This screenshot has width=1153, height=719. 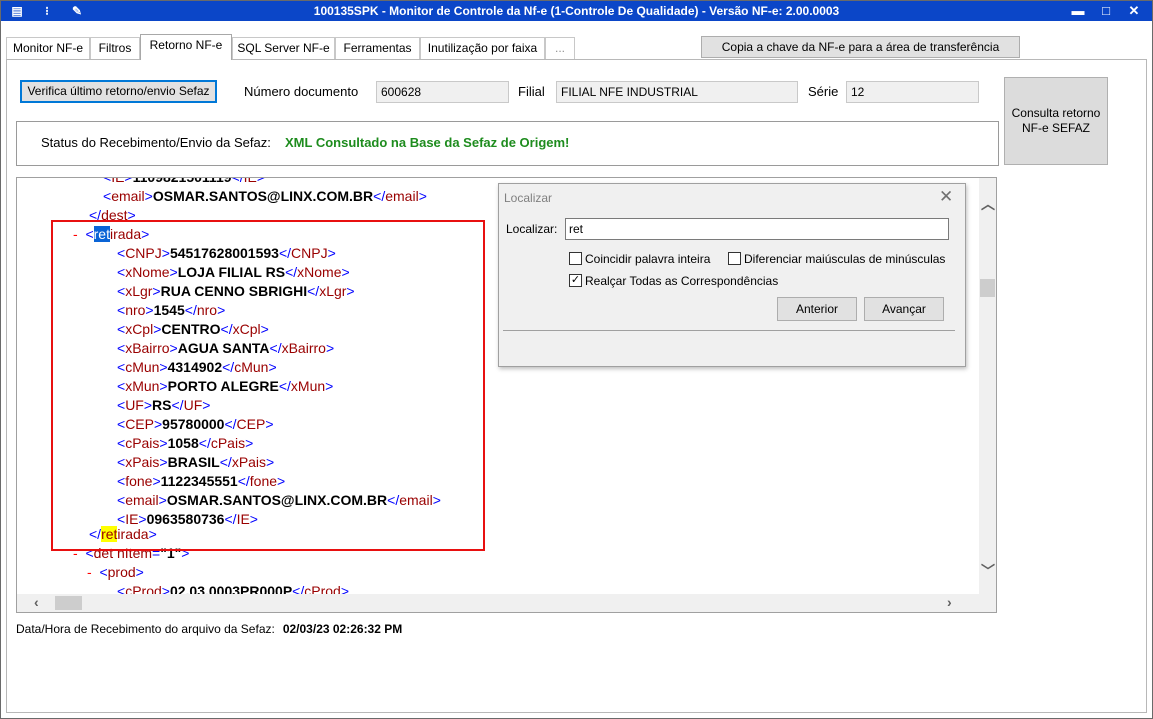 What do you see at coordinates (498, 603) in the screenshot?
I see `horizontal-scrollbar: ‹ ›` at bounding box center [498, 603].